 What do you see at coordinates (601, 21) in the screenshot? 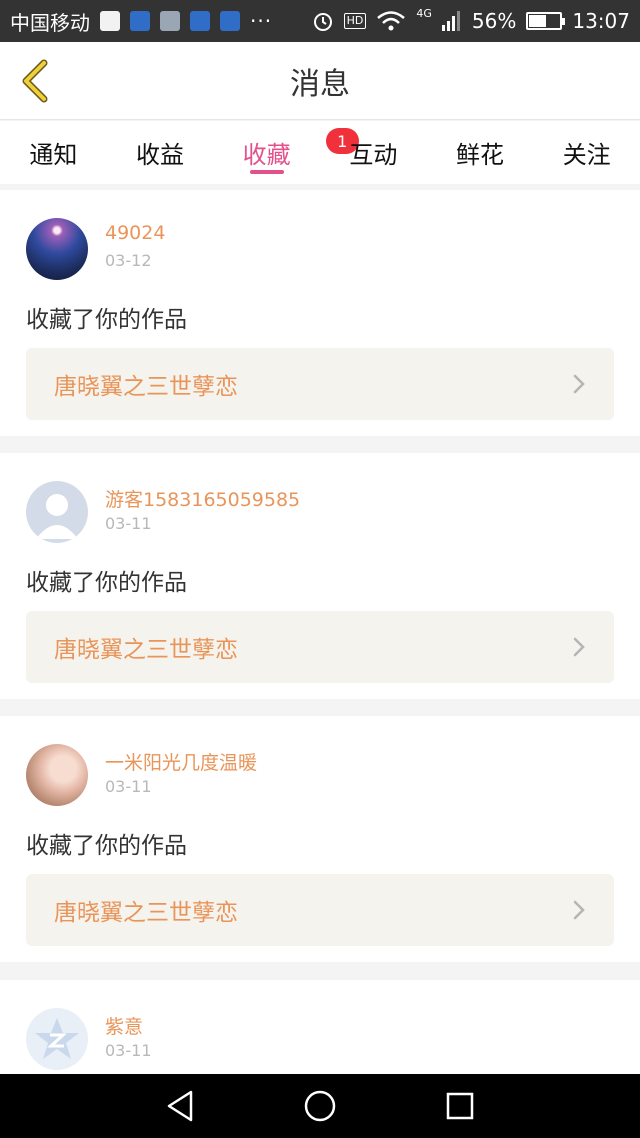
I see `clock: 13:07` at bounding box center [601, 21].